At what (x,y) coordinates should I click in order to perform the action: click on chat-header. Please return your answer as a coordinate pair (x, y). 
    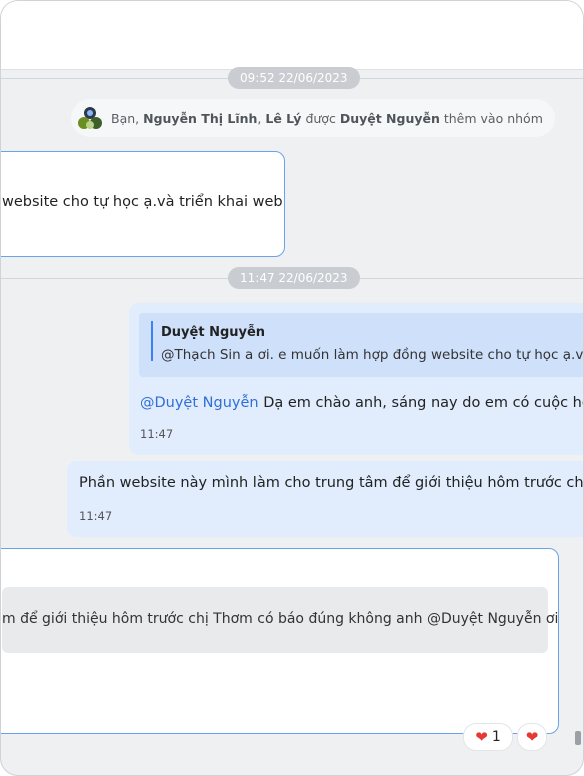
    Looking at the image, I should click on (292, 35).